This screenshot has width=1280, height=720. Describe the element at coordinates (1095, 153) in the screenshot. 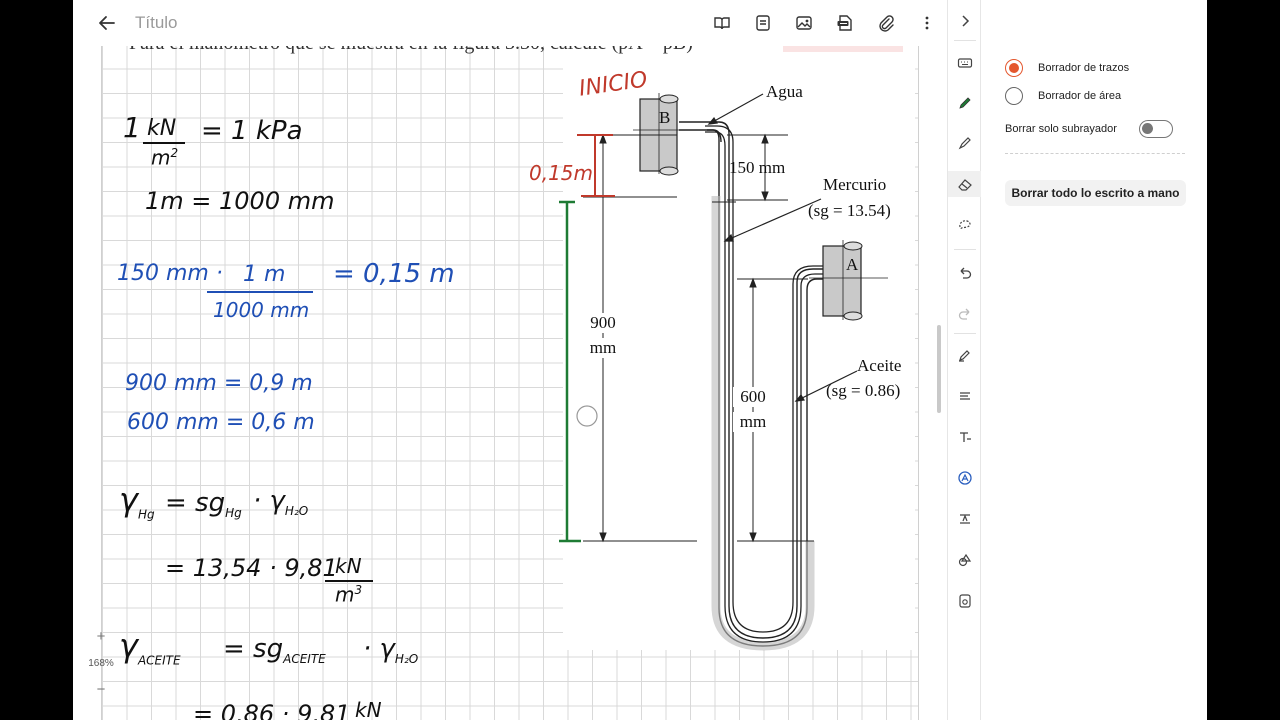

I see `panel-divider` at that location.